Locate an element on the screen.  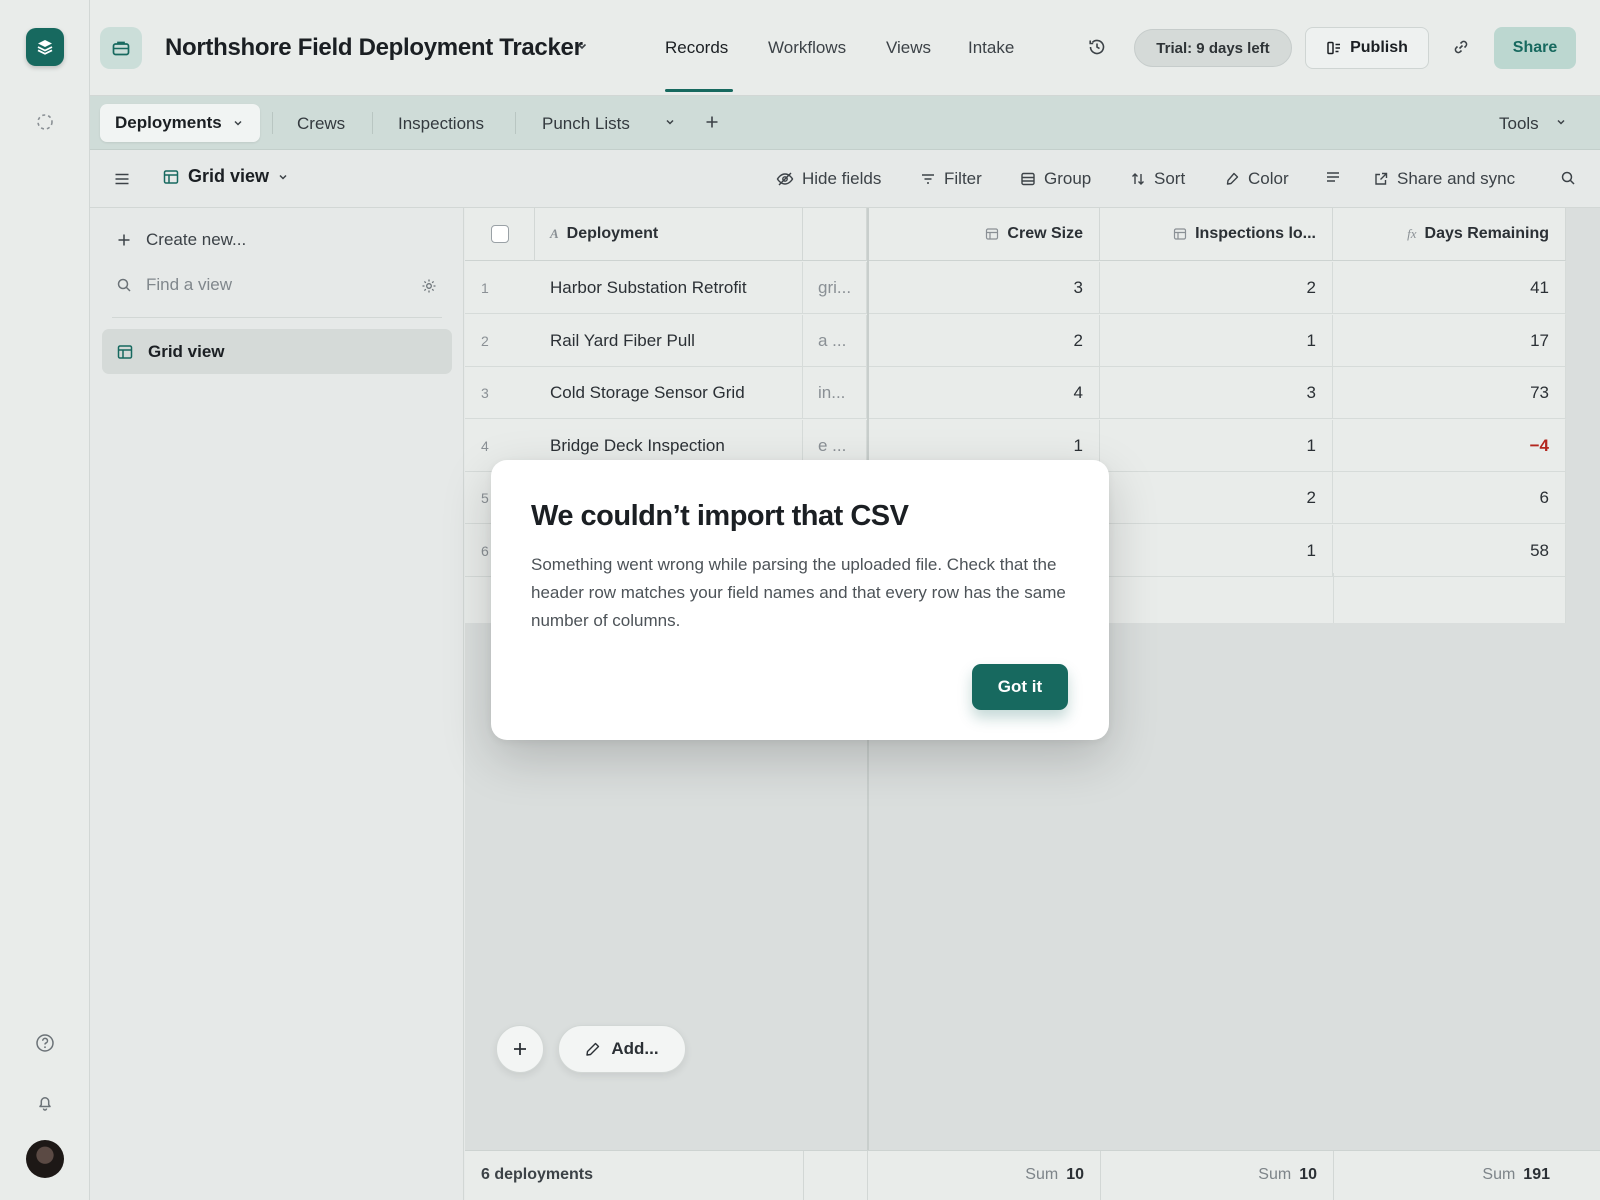
base-title: Northshore Field Deployment Tracker is located at coordinates (374, 48).